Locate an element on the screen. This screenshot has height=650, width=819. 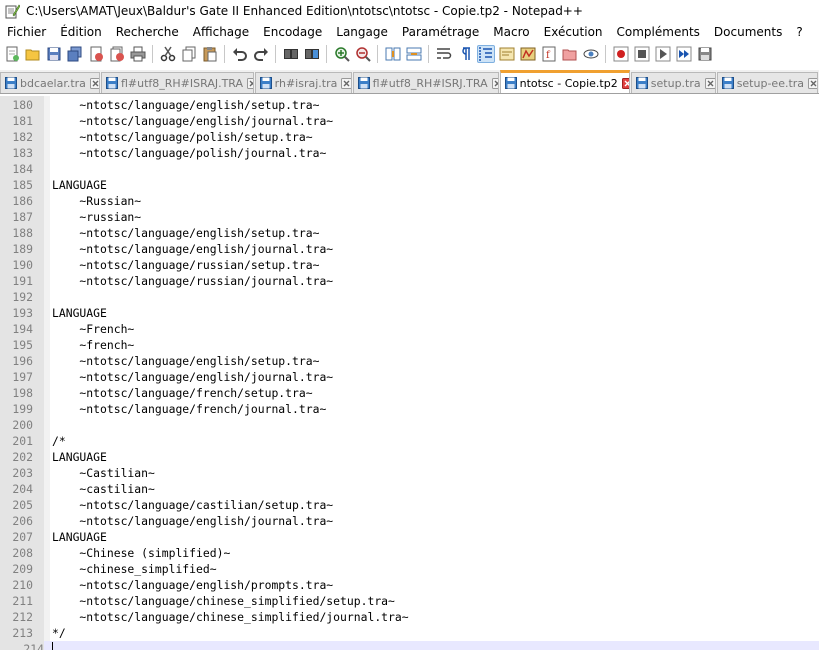
menu-item-1: Édition is located at coordinates (81, 32).